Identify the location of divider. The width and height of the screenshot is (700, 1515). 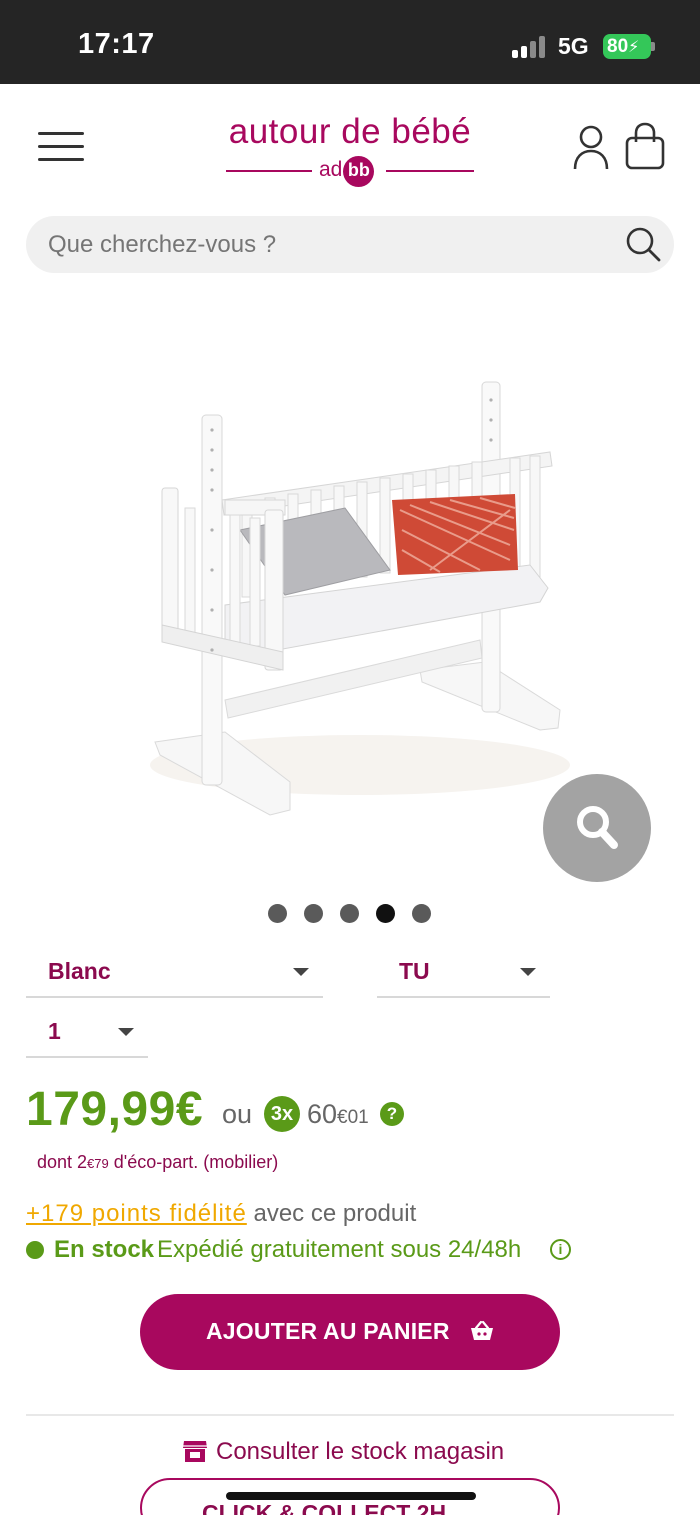
(350, 1415).